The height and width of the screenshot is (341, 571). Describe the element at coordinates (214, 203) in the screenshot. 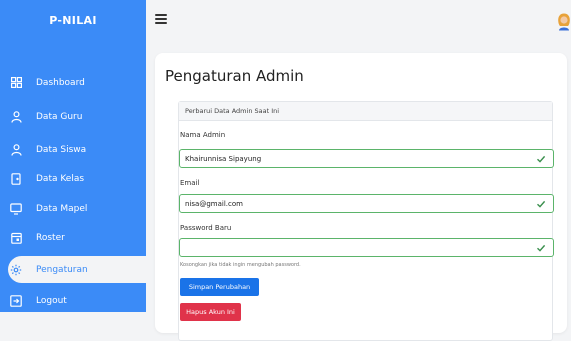

I see `email-value: nisa@gmail.com` at that location.